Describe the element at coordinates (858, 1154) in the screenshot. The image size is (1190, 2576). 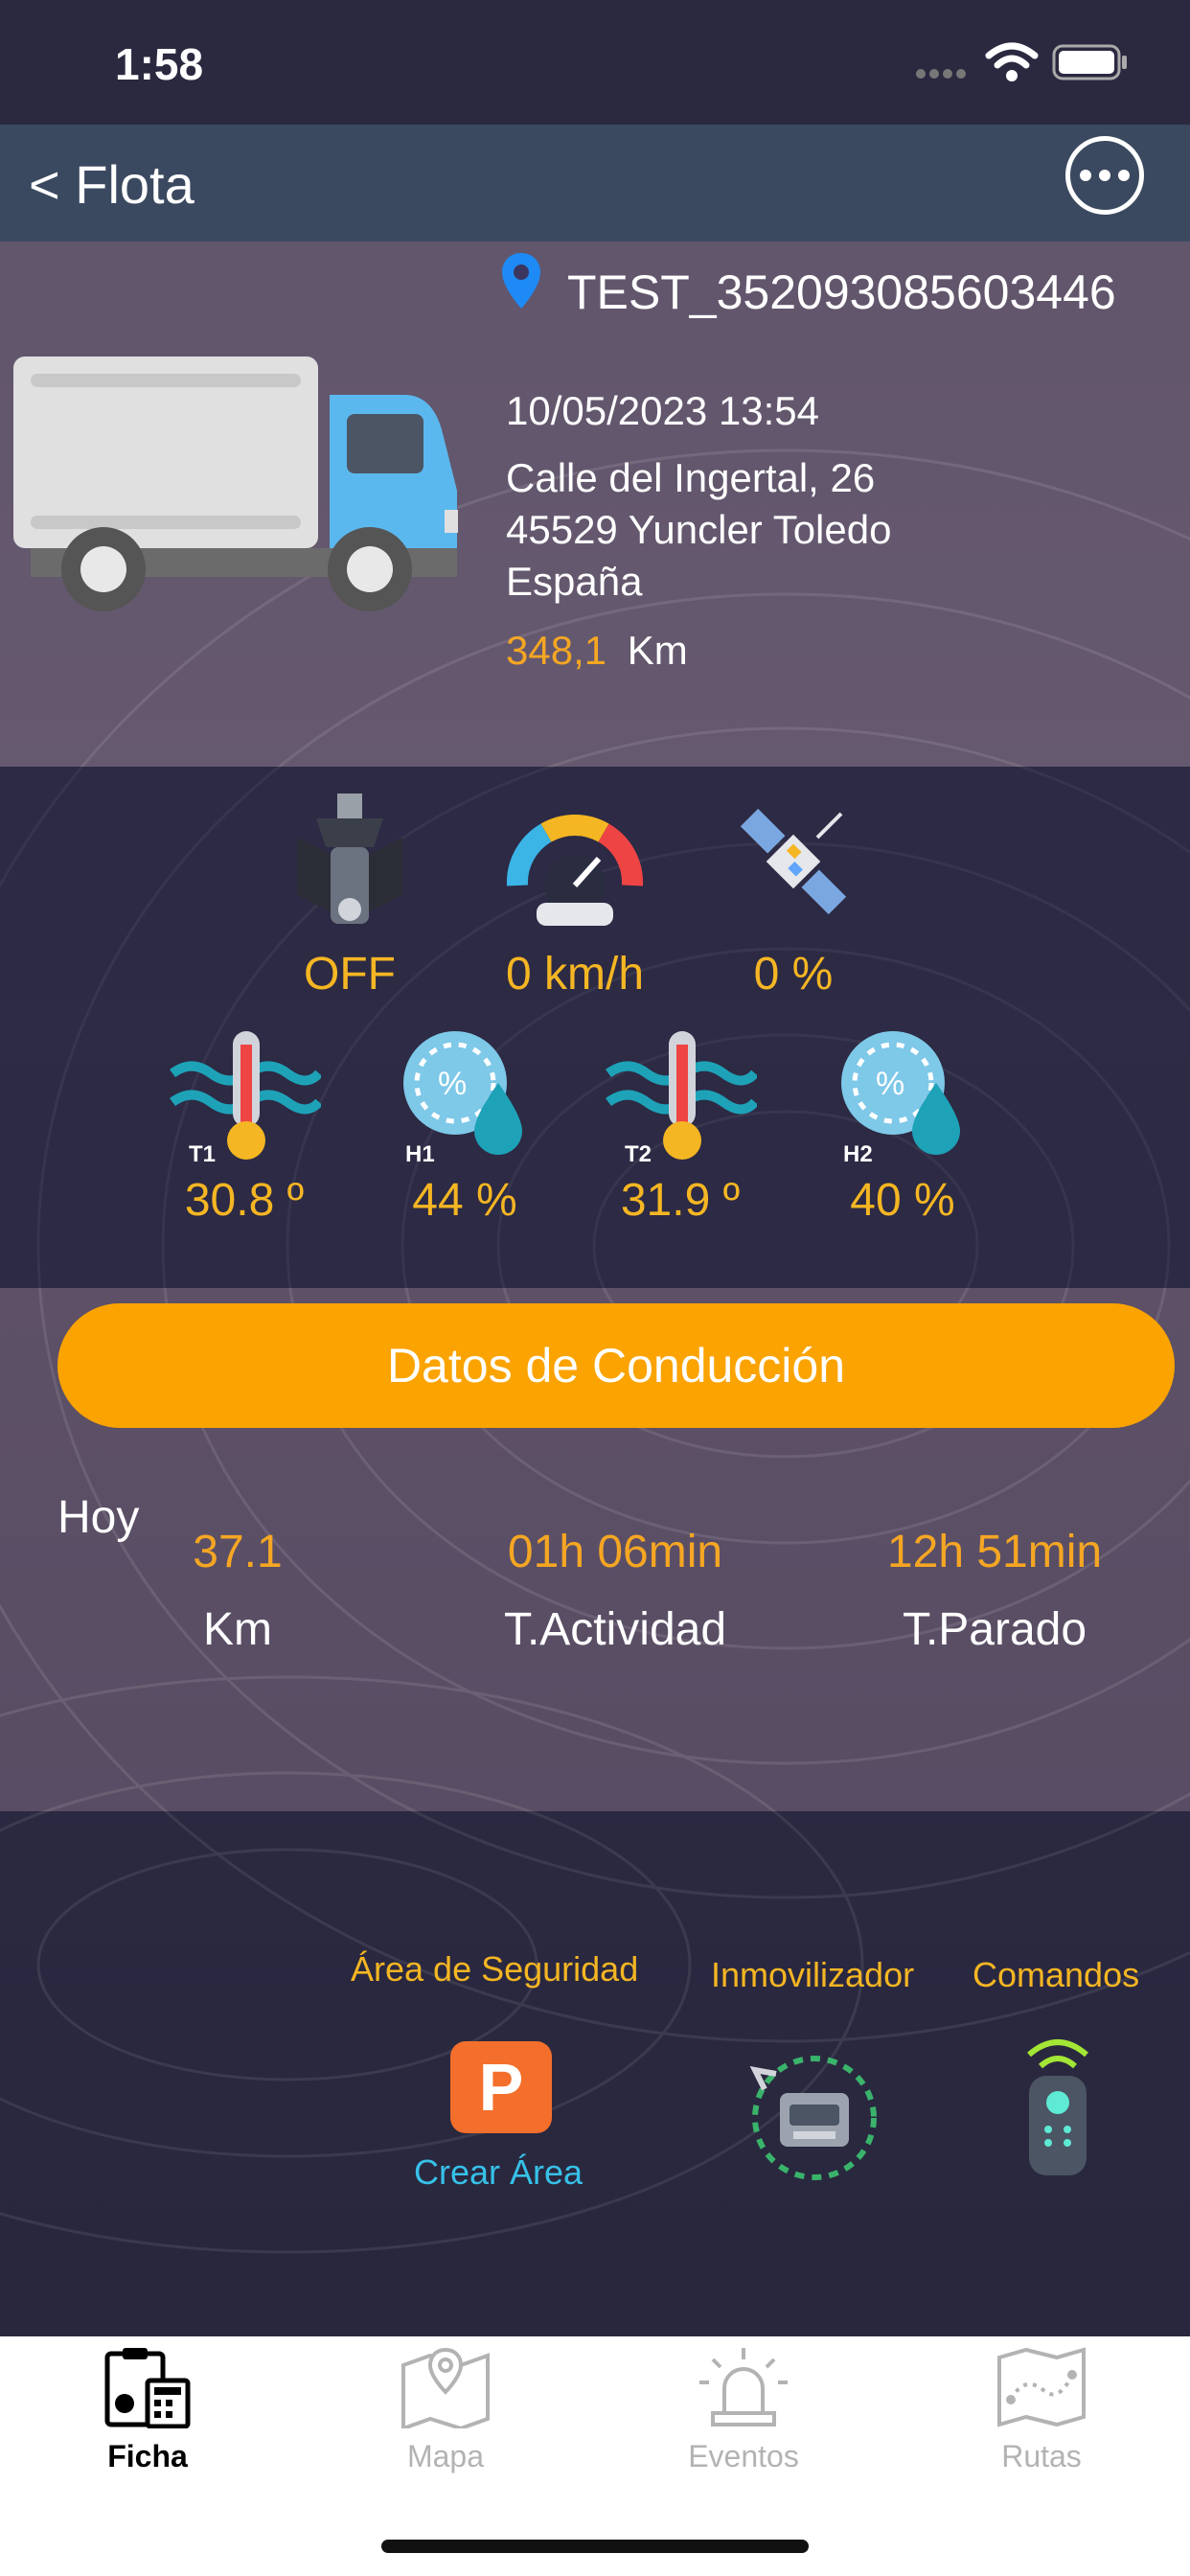
I see `h2-label: H2` at that location.